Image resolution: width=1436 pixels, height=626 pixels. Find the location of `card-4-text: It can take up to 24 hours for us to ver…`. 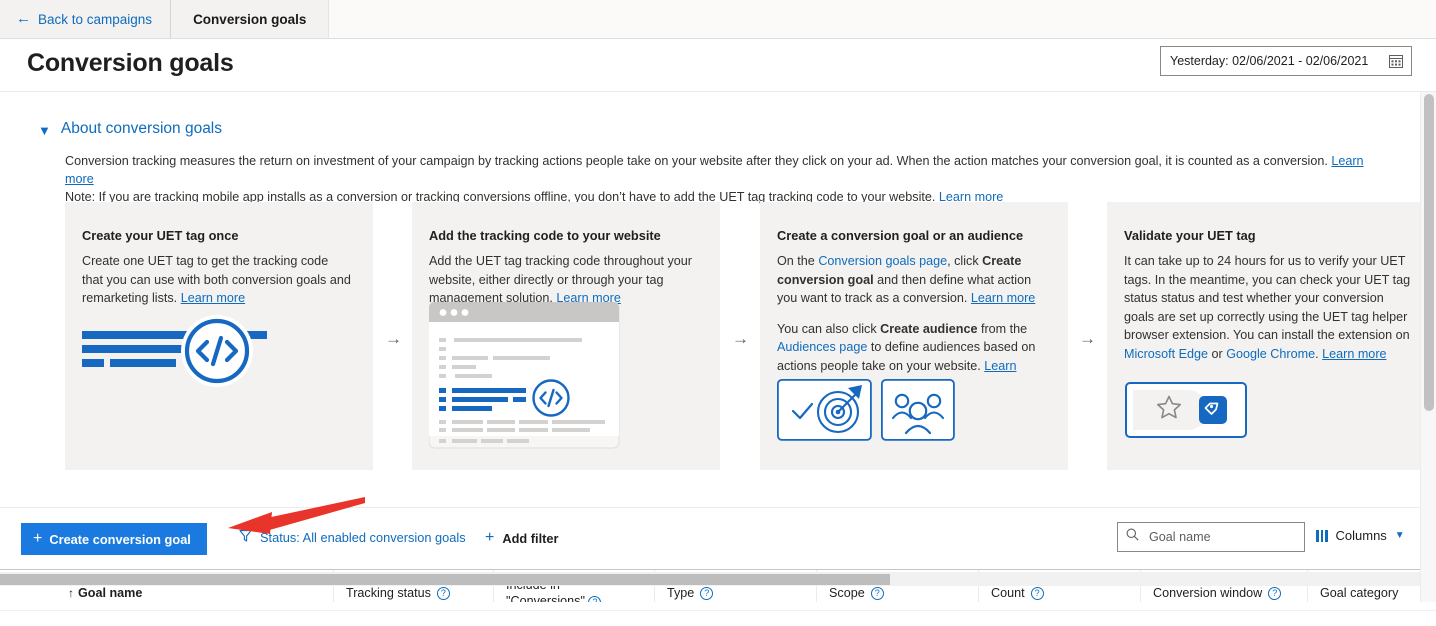

card-4-text: It can take up to 24 hours for us to ver… is located at coordinates (1267, 298).